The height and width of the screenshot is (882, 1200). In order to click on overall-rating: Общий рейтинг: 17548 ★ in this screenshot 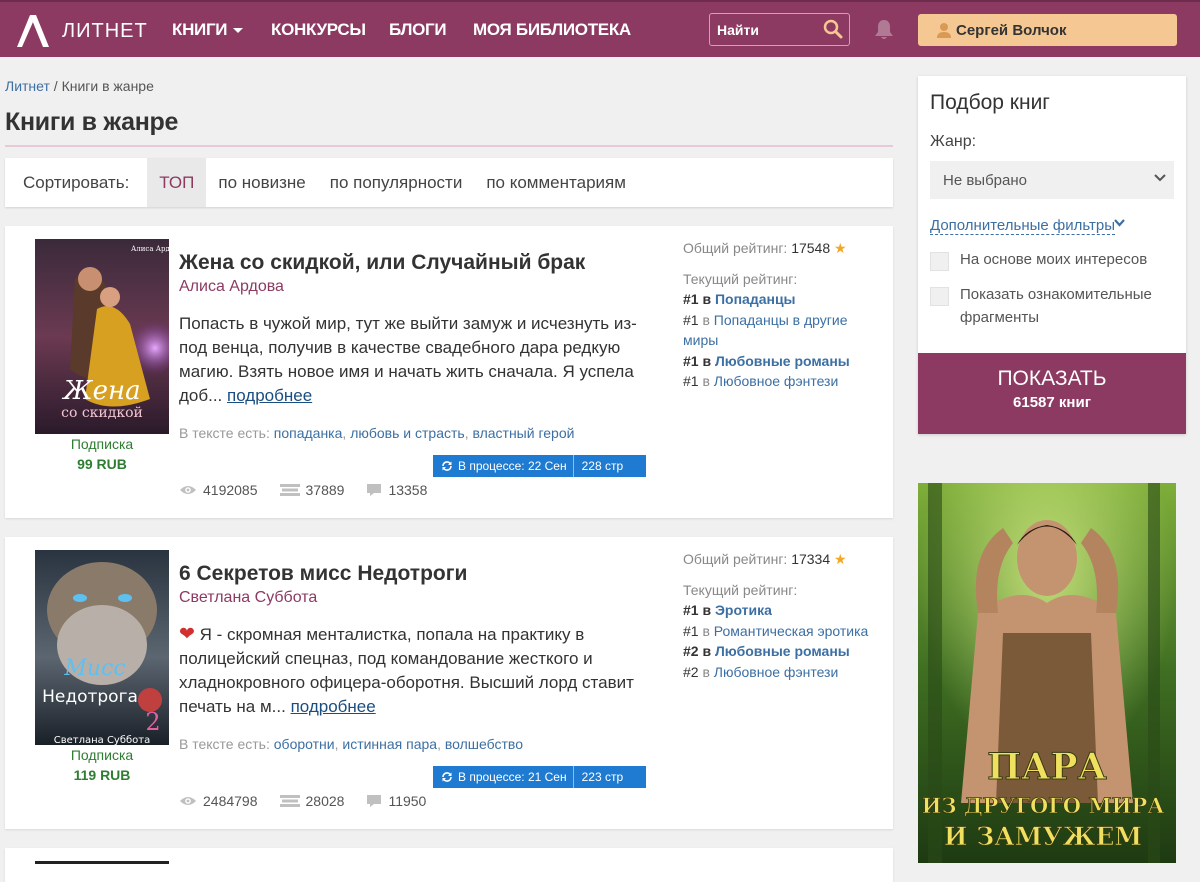, I will do `click(783, 248)`.